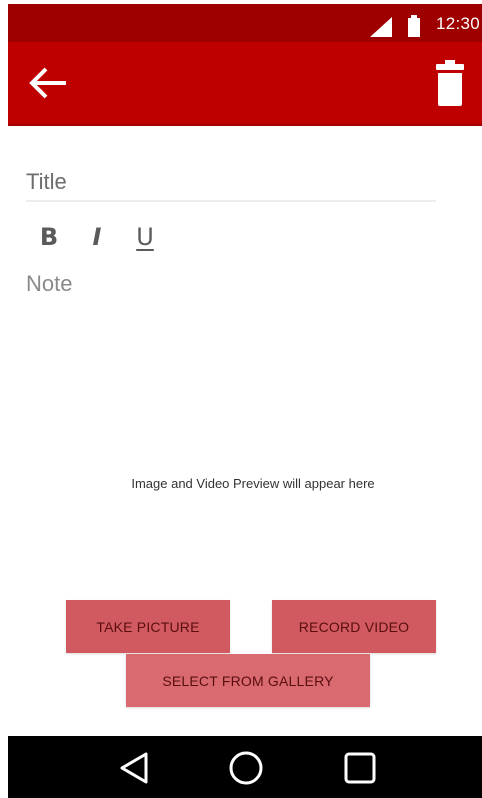 Image resolution: width=482 pixels, height=798 pixels. What do you see at coordinates (231, 183) in the screenshot?
I see `title-input` at bounding box center [231, 183].